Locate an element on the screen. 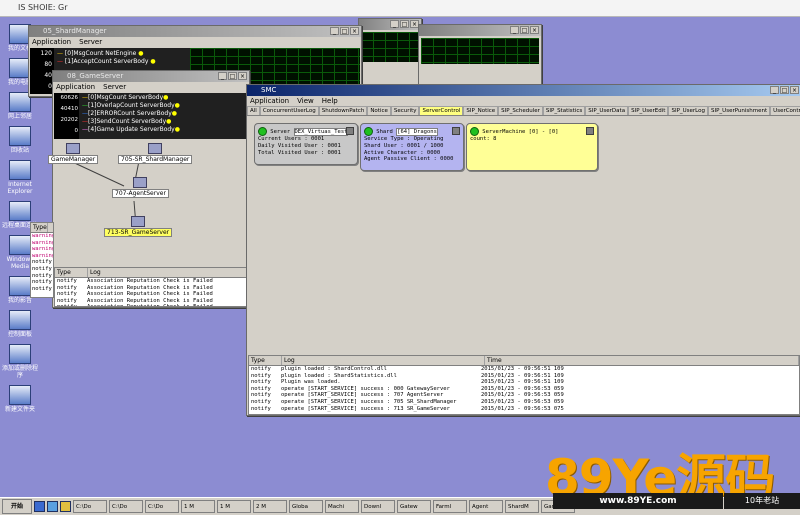  tab-security: Security is located at coordinates (405, 110).